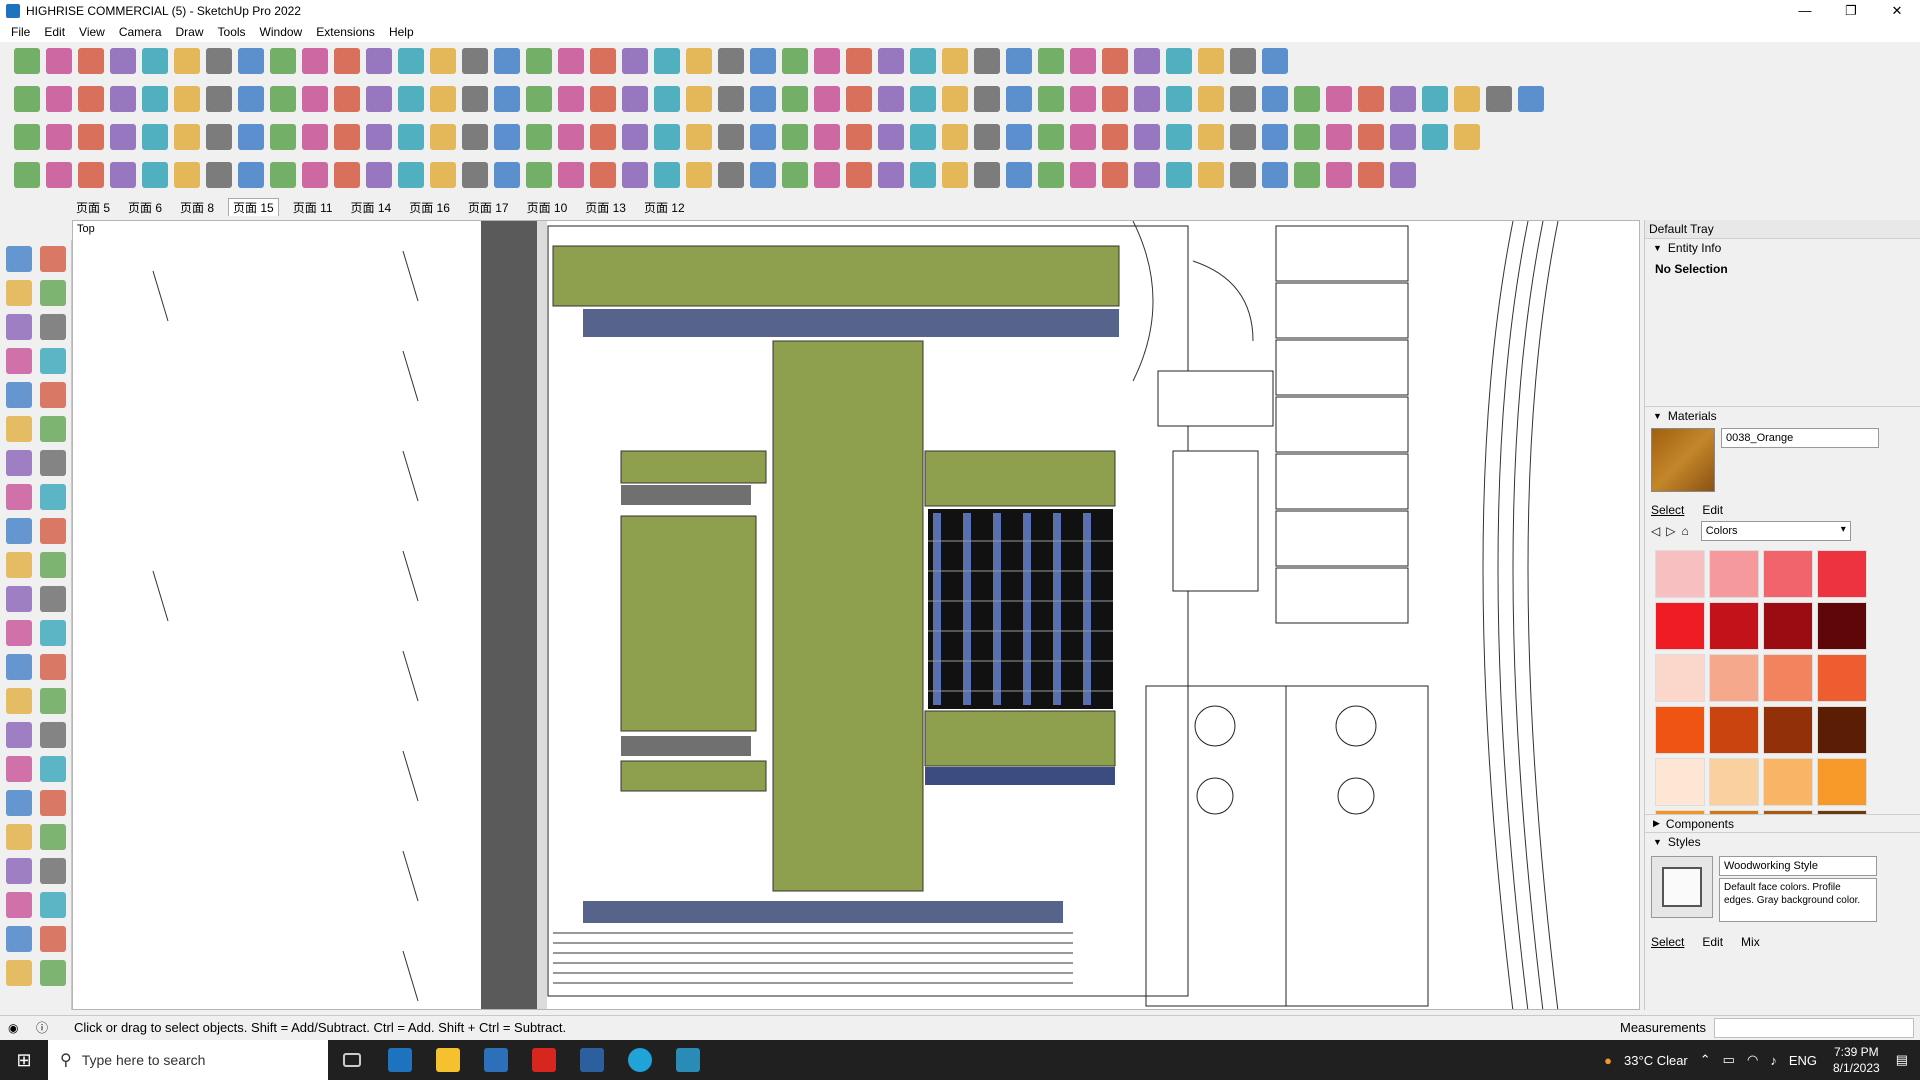  I want to click on menu-camera: Camera, so click(140, 32).